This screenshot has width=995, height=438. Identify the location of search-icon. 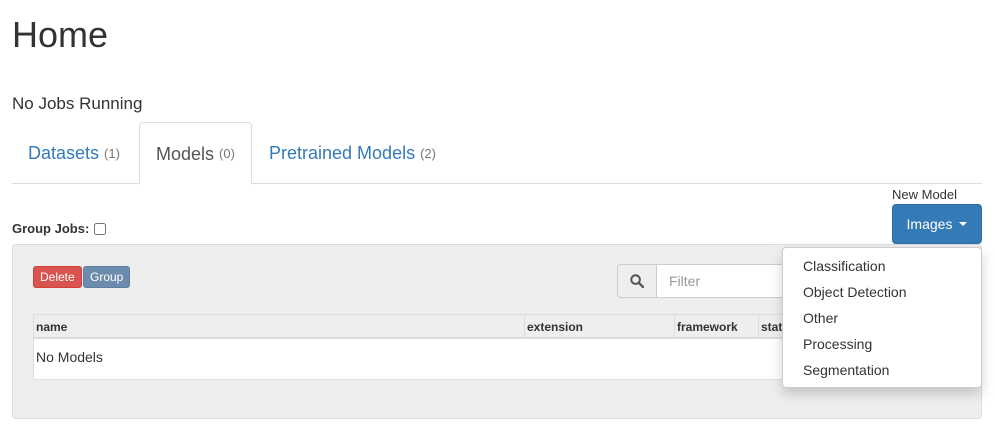
(637, 281).